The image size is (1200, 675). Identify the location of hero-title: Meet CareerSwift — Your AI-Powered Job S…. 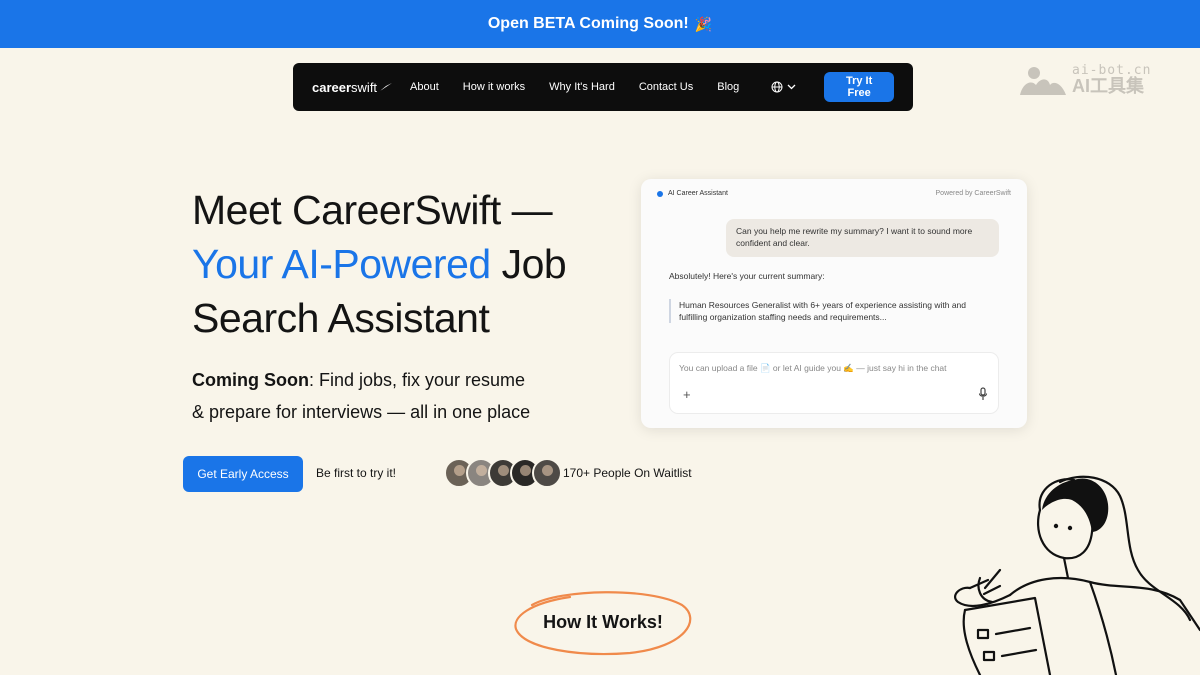
(407, 264).